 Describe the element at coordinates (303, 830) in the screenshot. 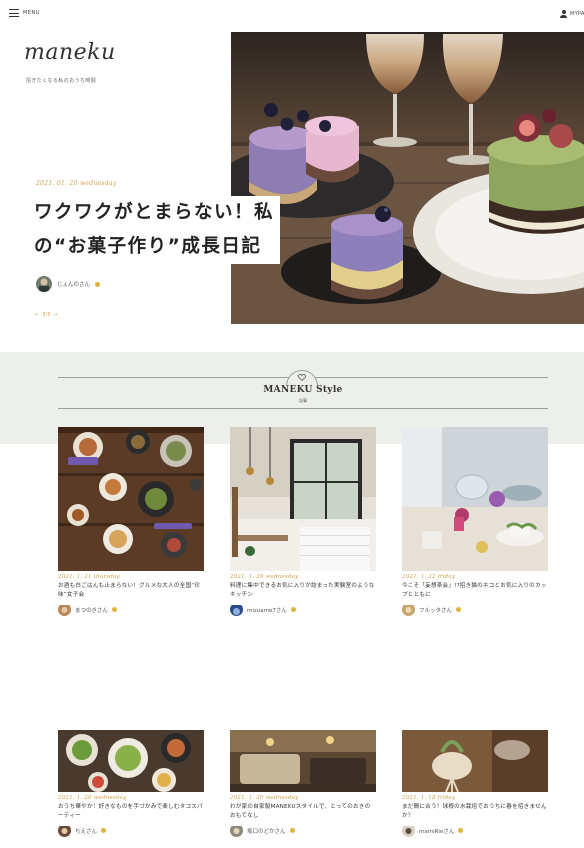

I see `article-author: 坂口のどかさん` at that location.